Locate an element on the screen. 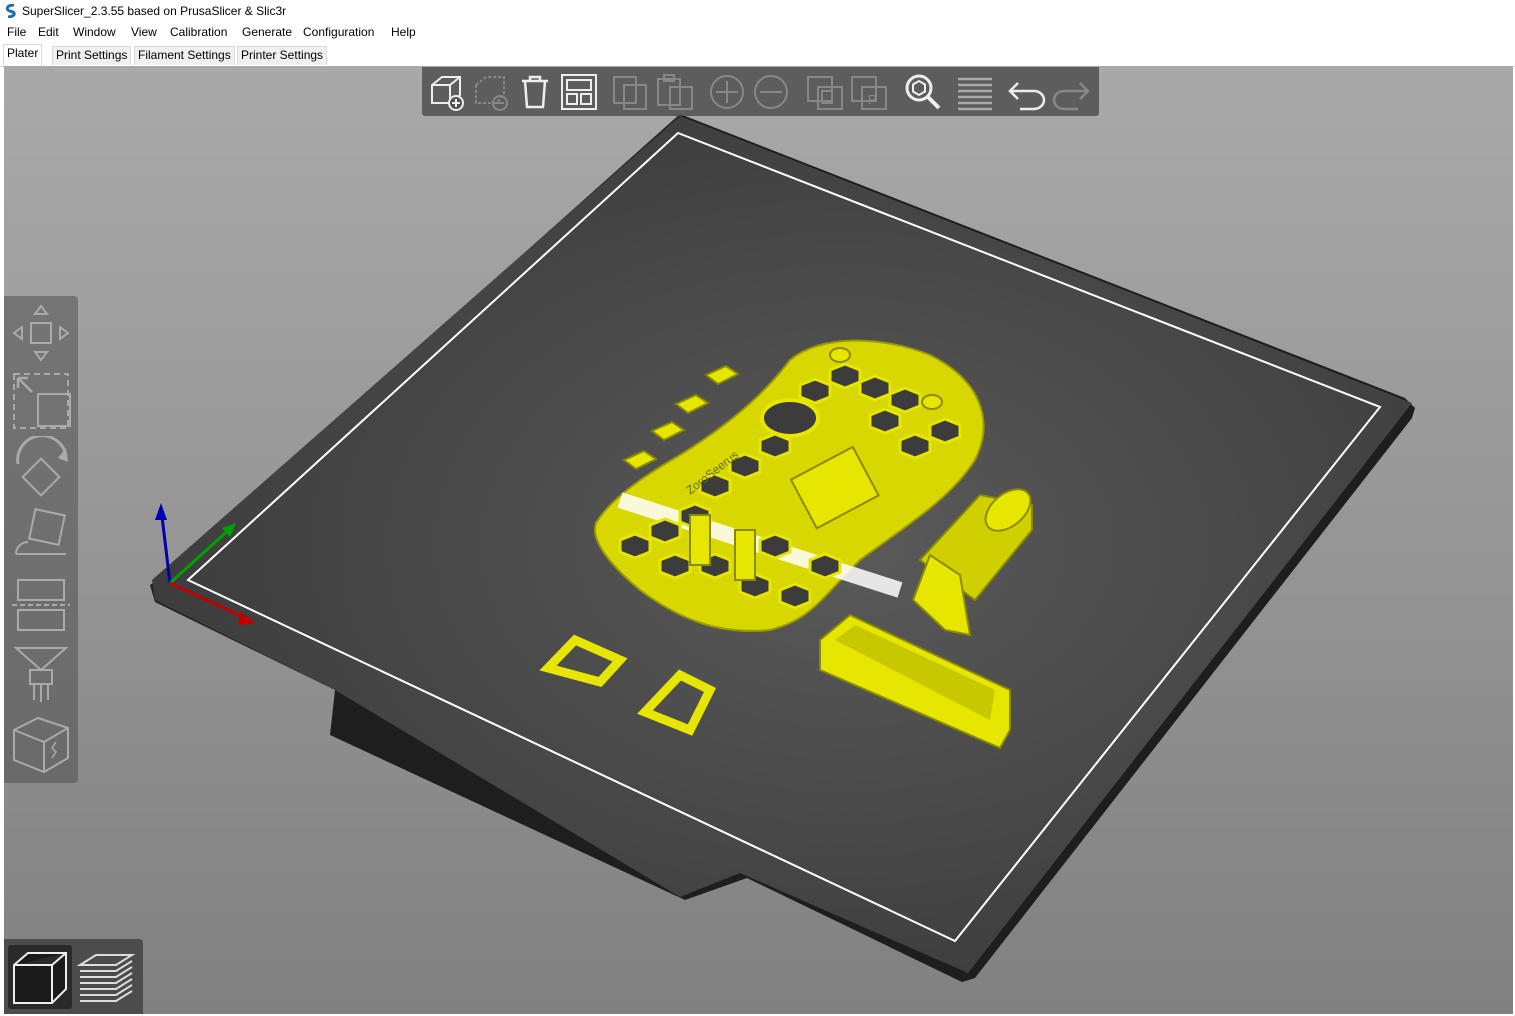 Image resolution: width=1515 pixels, height=1016 pixels. 3d-view-icon is located at coordinates (40, 978).